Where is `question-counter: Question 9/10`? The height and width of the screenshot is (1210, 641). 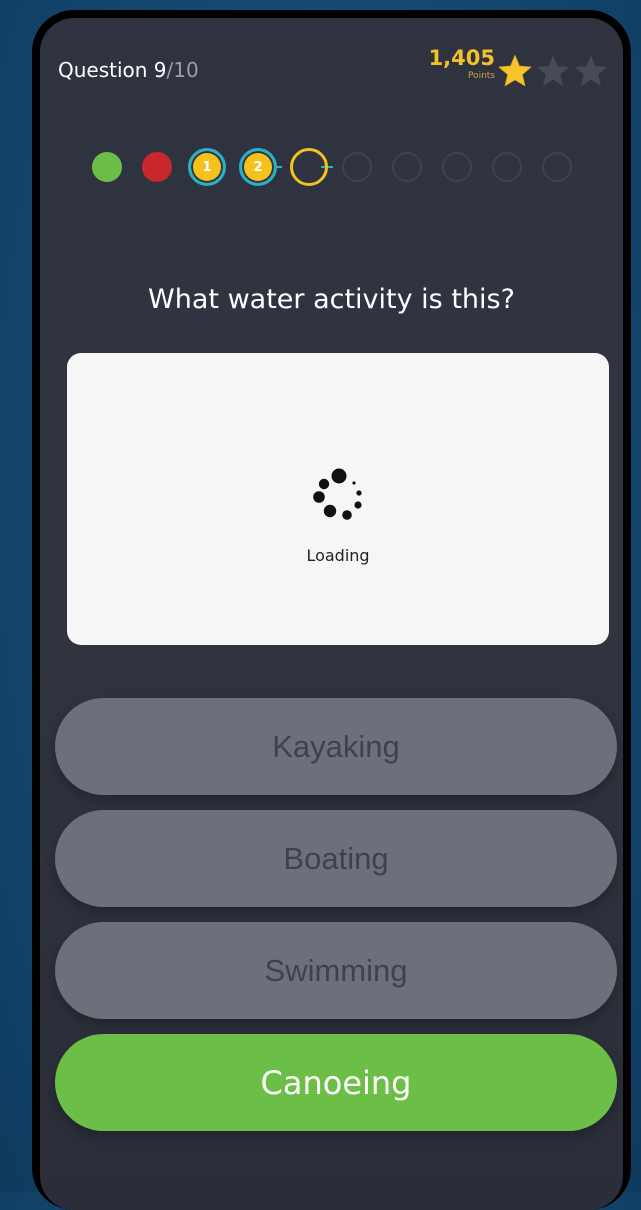 question-counter: Question 9/10 is located at coordinates (128, 70).